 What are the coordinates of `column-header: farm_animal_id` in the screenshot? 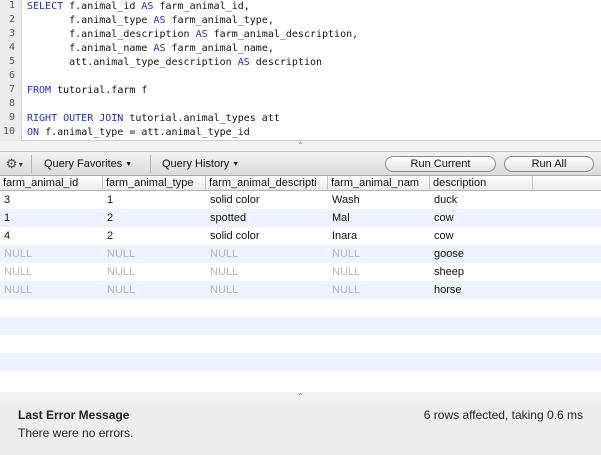 It's located at (51, 183).